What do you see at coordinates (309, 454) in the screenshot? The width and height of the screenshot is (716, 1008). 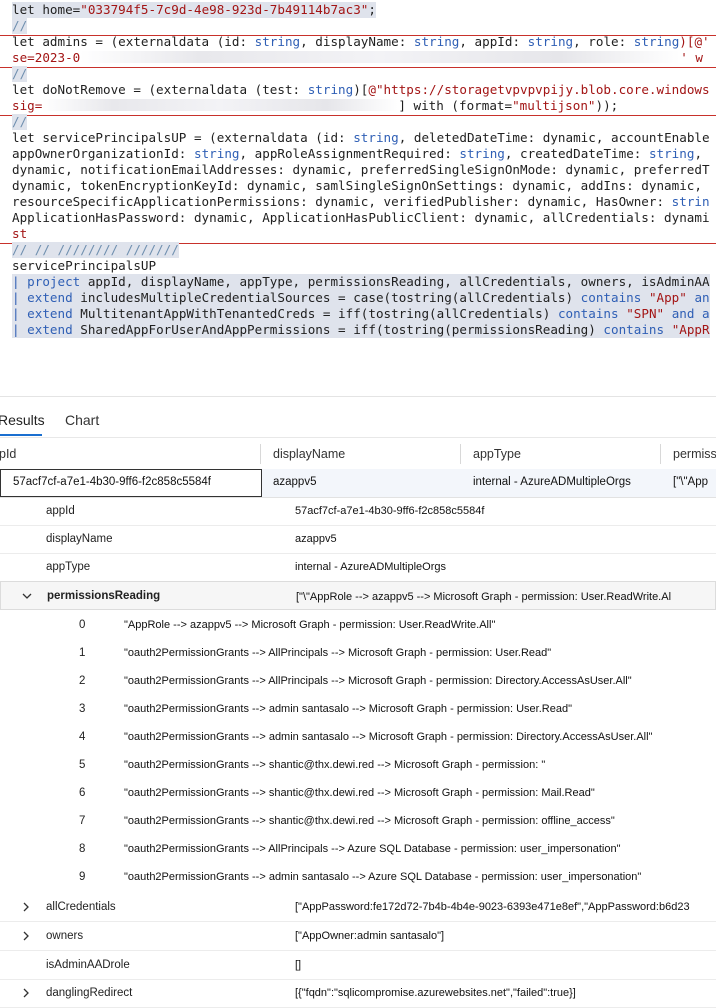 I see `column-header-displayname: displayName` at bounding box center [309, 454].